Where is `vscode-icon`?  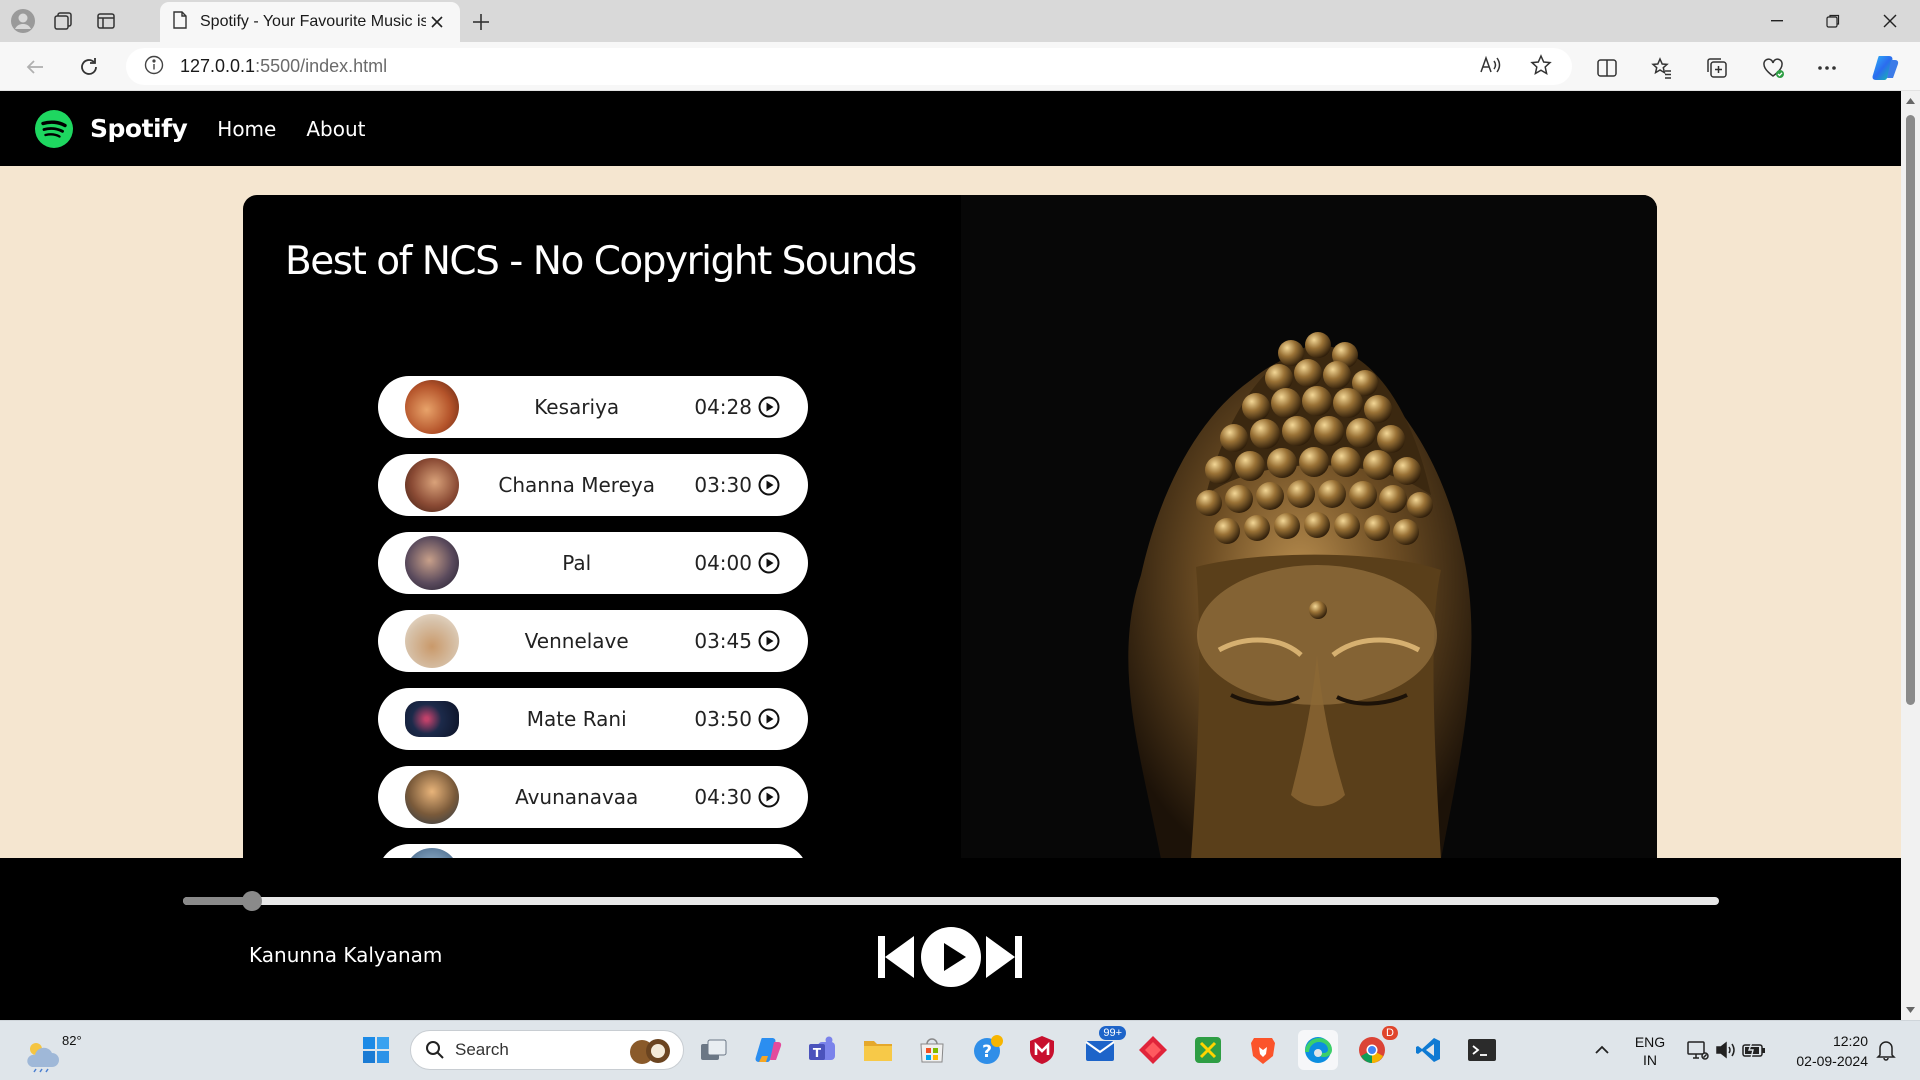
vscode-icon is located at coordinates (1428, 1050).